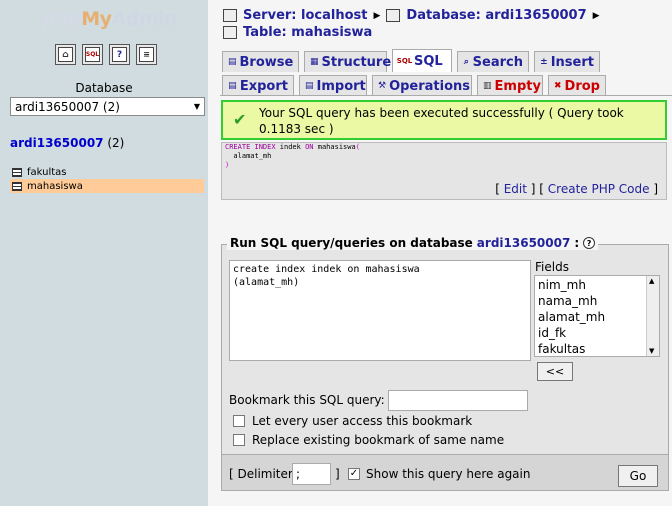  I want to click on create-php-code-link: Create PHP Code, so click(599, 189).